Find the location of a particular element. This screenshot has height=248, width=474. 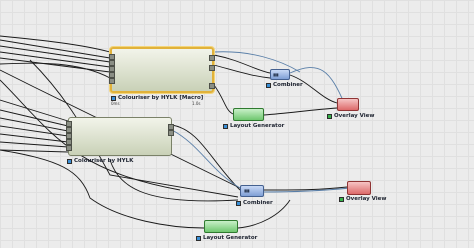

macro-meta-right: 1.0s is located at coordinates (196, 103).